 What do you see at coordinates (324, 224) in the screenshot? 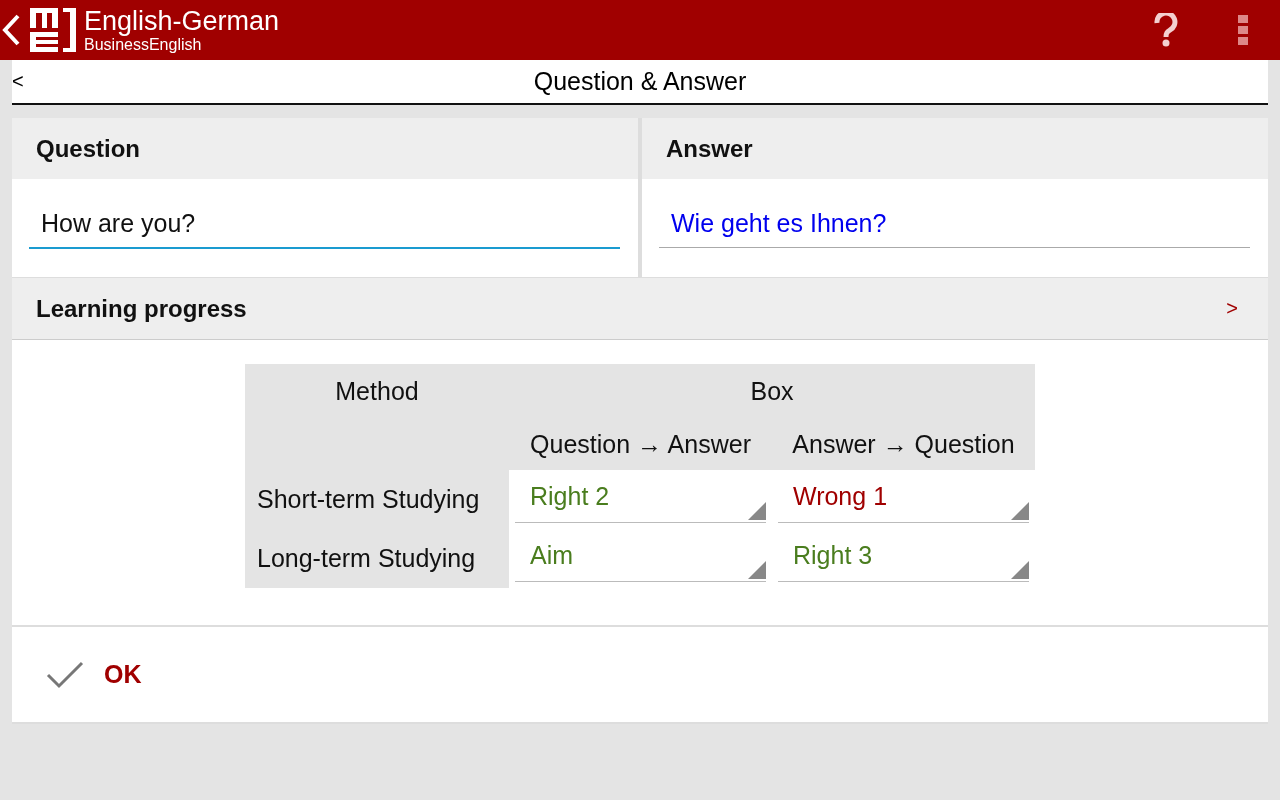
I see `text-field: How are you?` at bounding box center [324, 224].